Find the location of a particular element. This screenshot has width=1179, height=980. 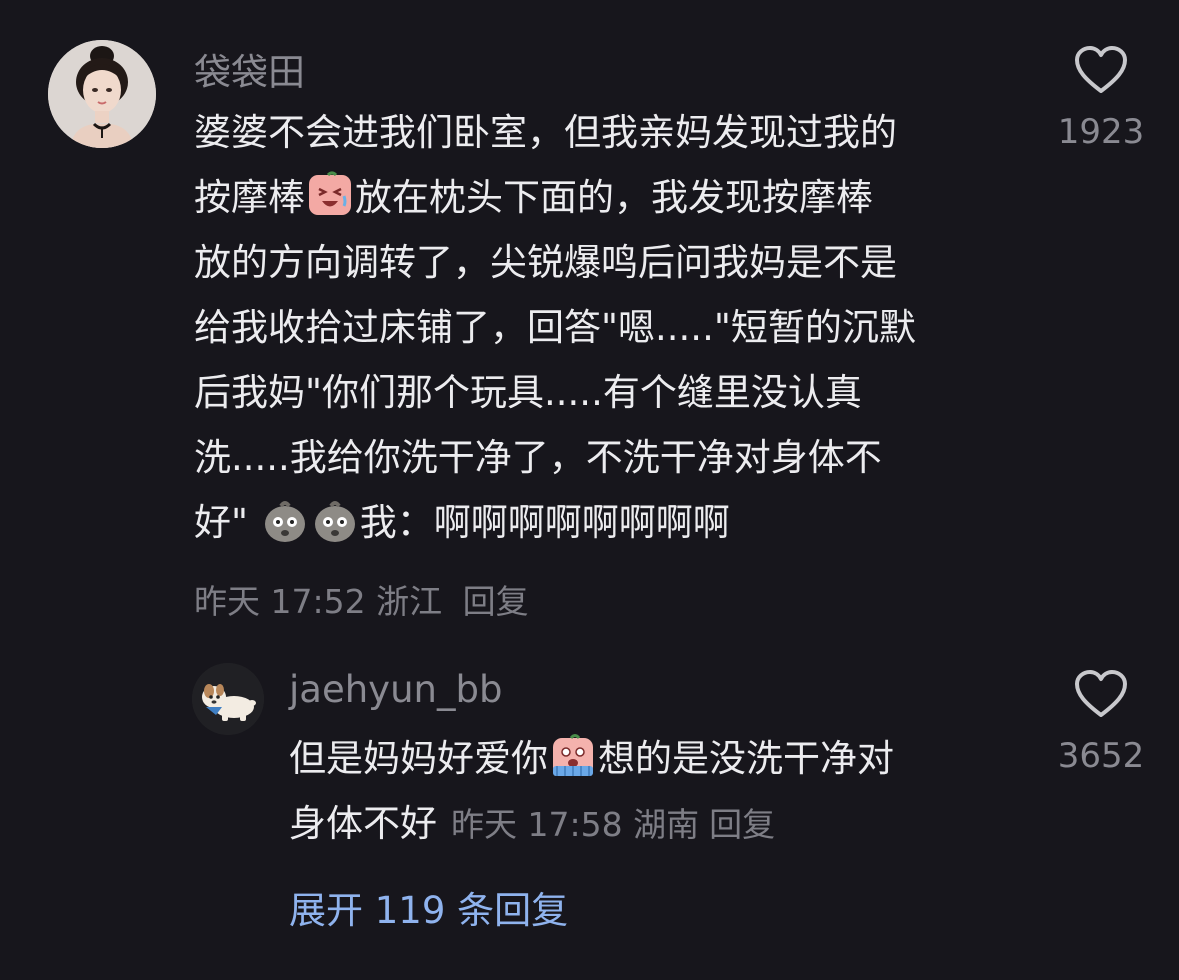

comment-line: 洗.....我给你洗干净了，不洗干净对身体不 is located at coordinates (538, 457).